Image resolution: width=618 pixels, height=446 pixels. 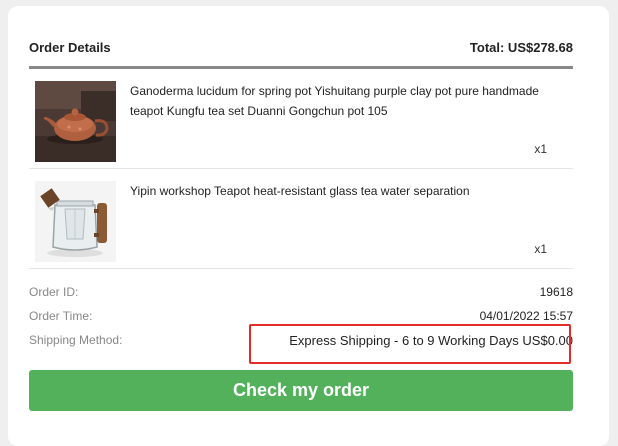 What do you see at coordinates (301, 292) in the screenshot?
I see `order-id-row: Order ID: 19618` at bounding box center [301, 292].